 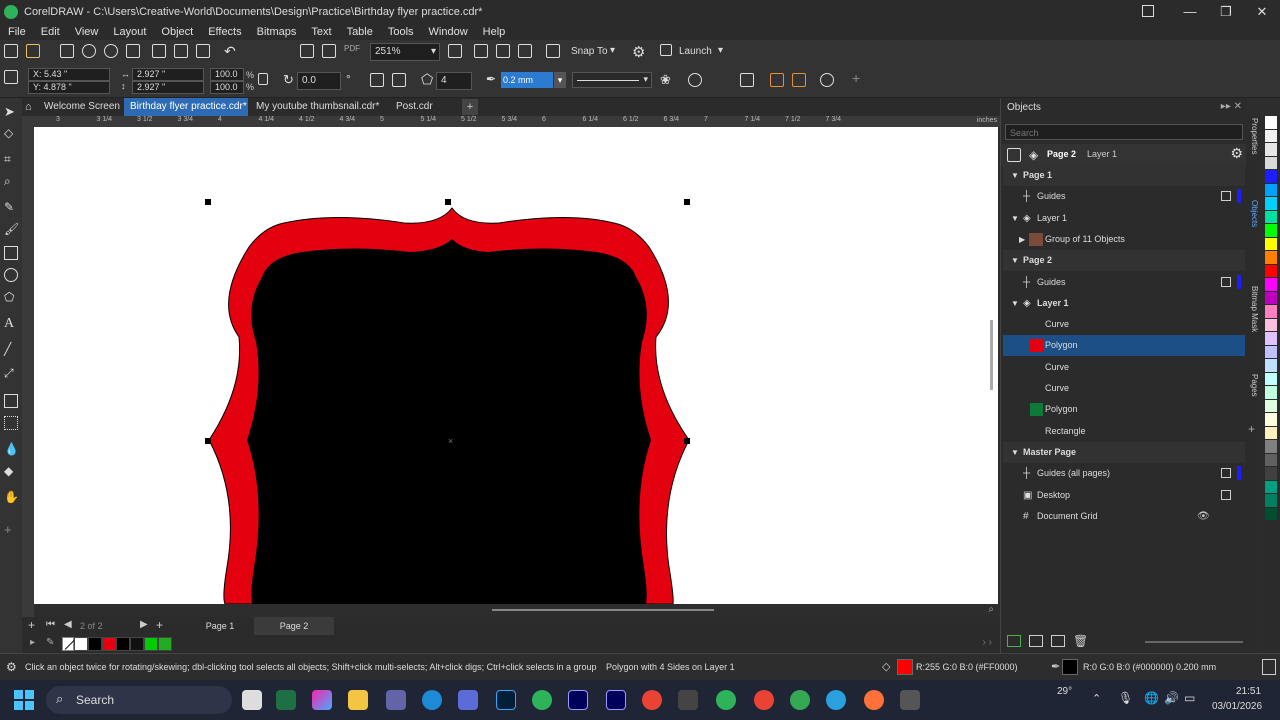 I want to click on visibility-icon: 👁, so click(x=1203, y=516).